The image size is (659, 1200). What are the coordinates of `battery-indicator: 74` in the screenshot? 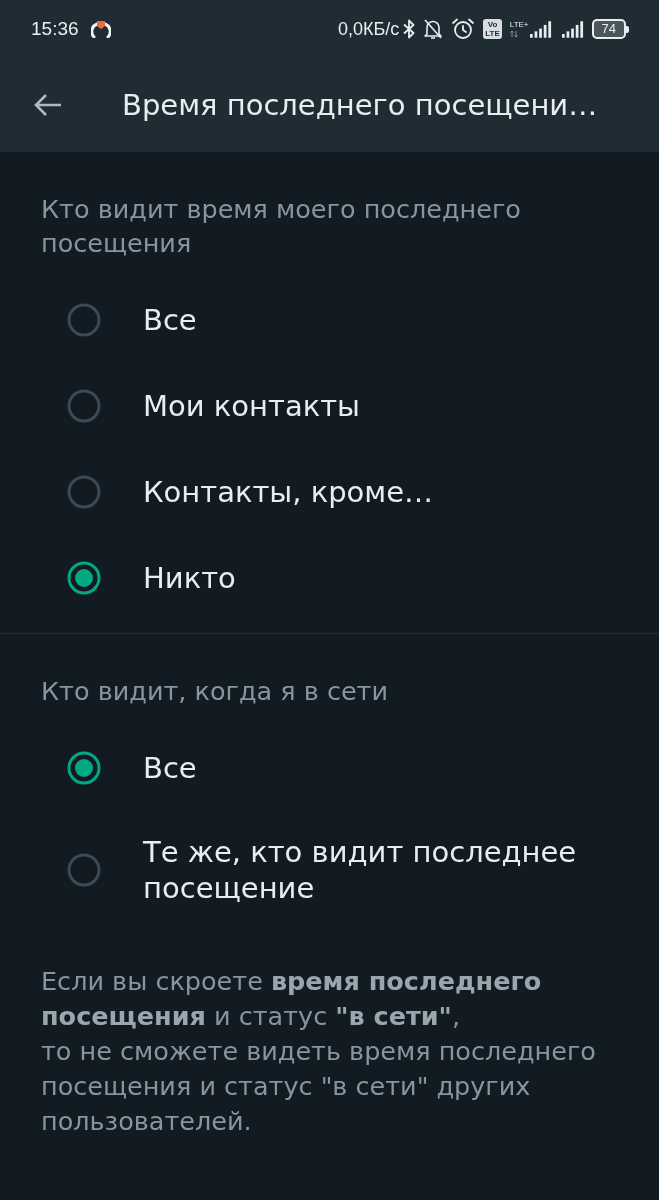 It's located at (610, 29).